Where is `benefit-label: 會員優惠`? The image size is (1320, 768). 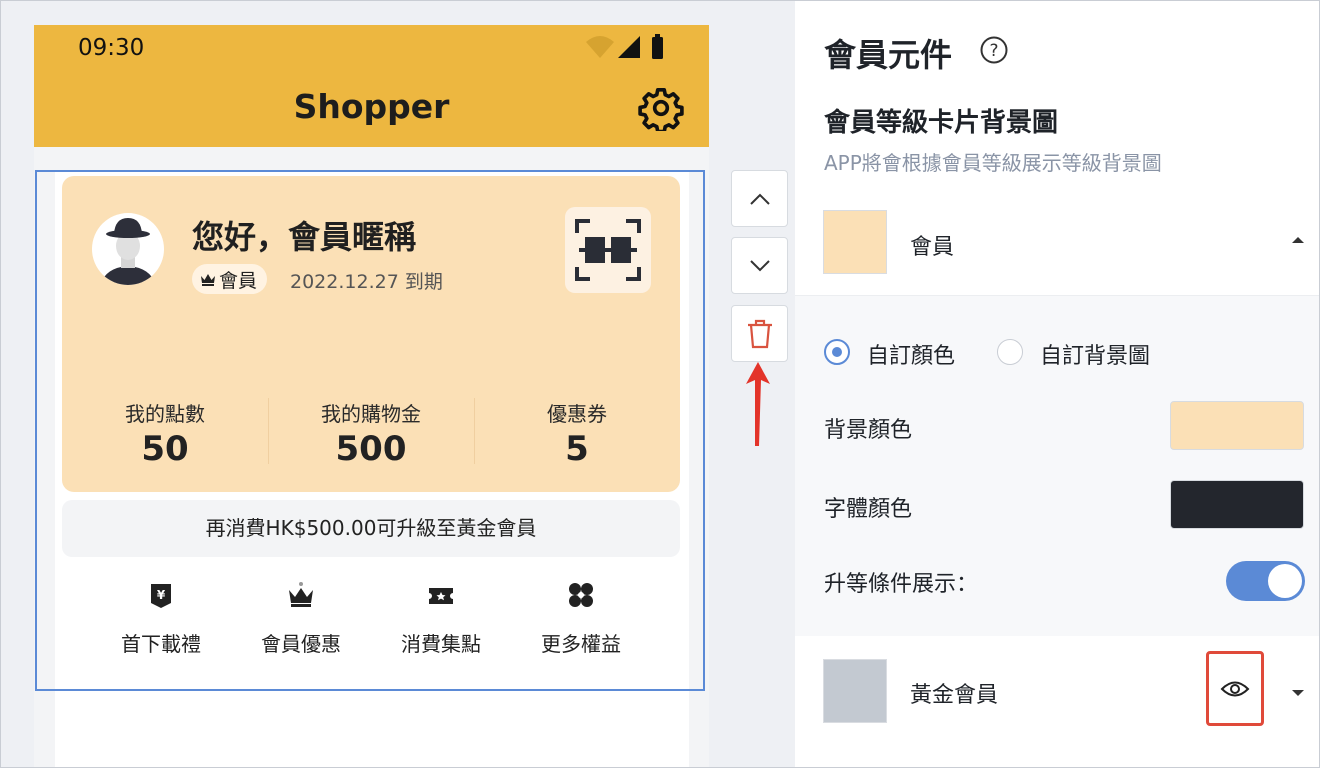
benefit-label: 會員優惠 is located at coordinates (301, 644).